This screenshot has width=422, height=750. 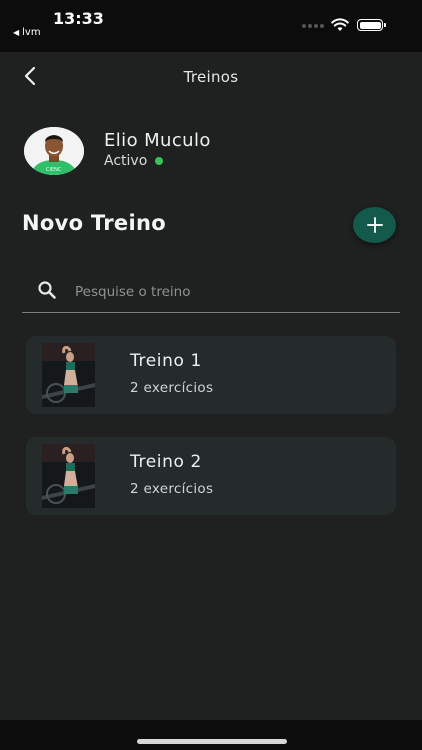 What do you see at coordinates (211, 375) in the screenshot?
I see `workout-card: Treino 1 2 exercícios` at bounding box center [211, 375].